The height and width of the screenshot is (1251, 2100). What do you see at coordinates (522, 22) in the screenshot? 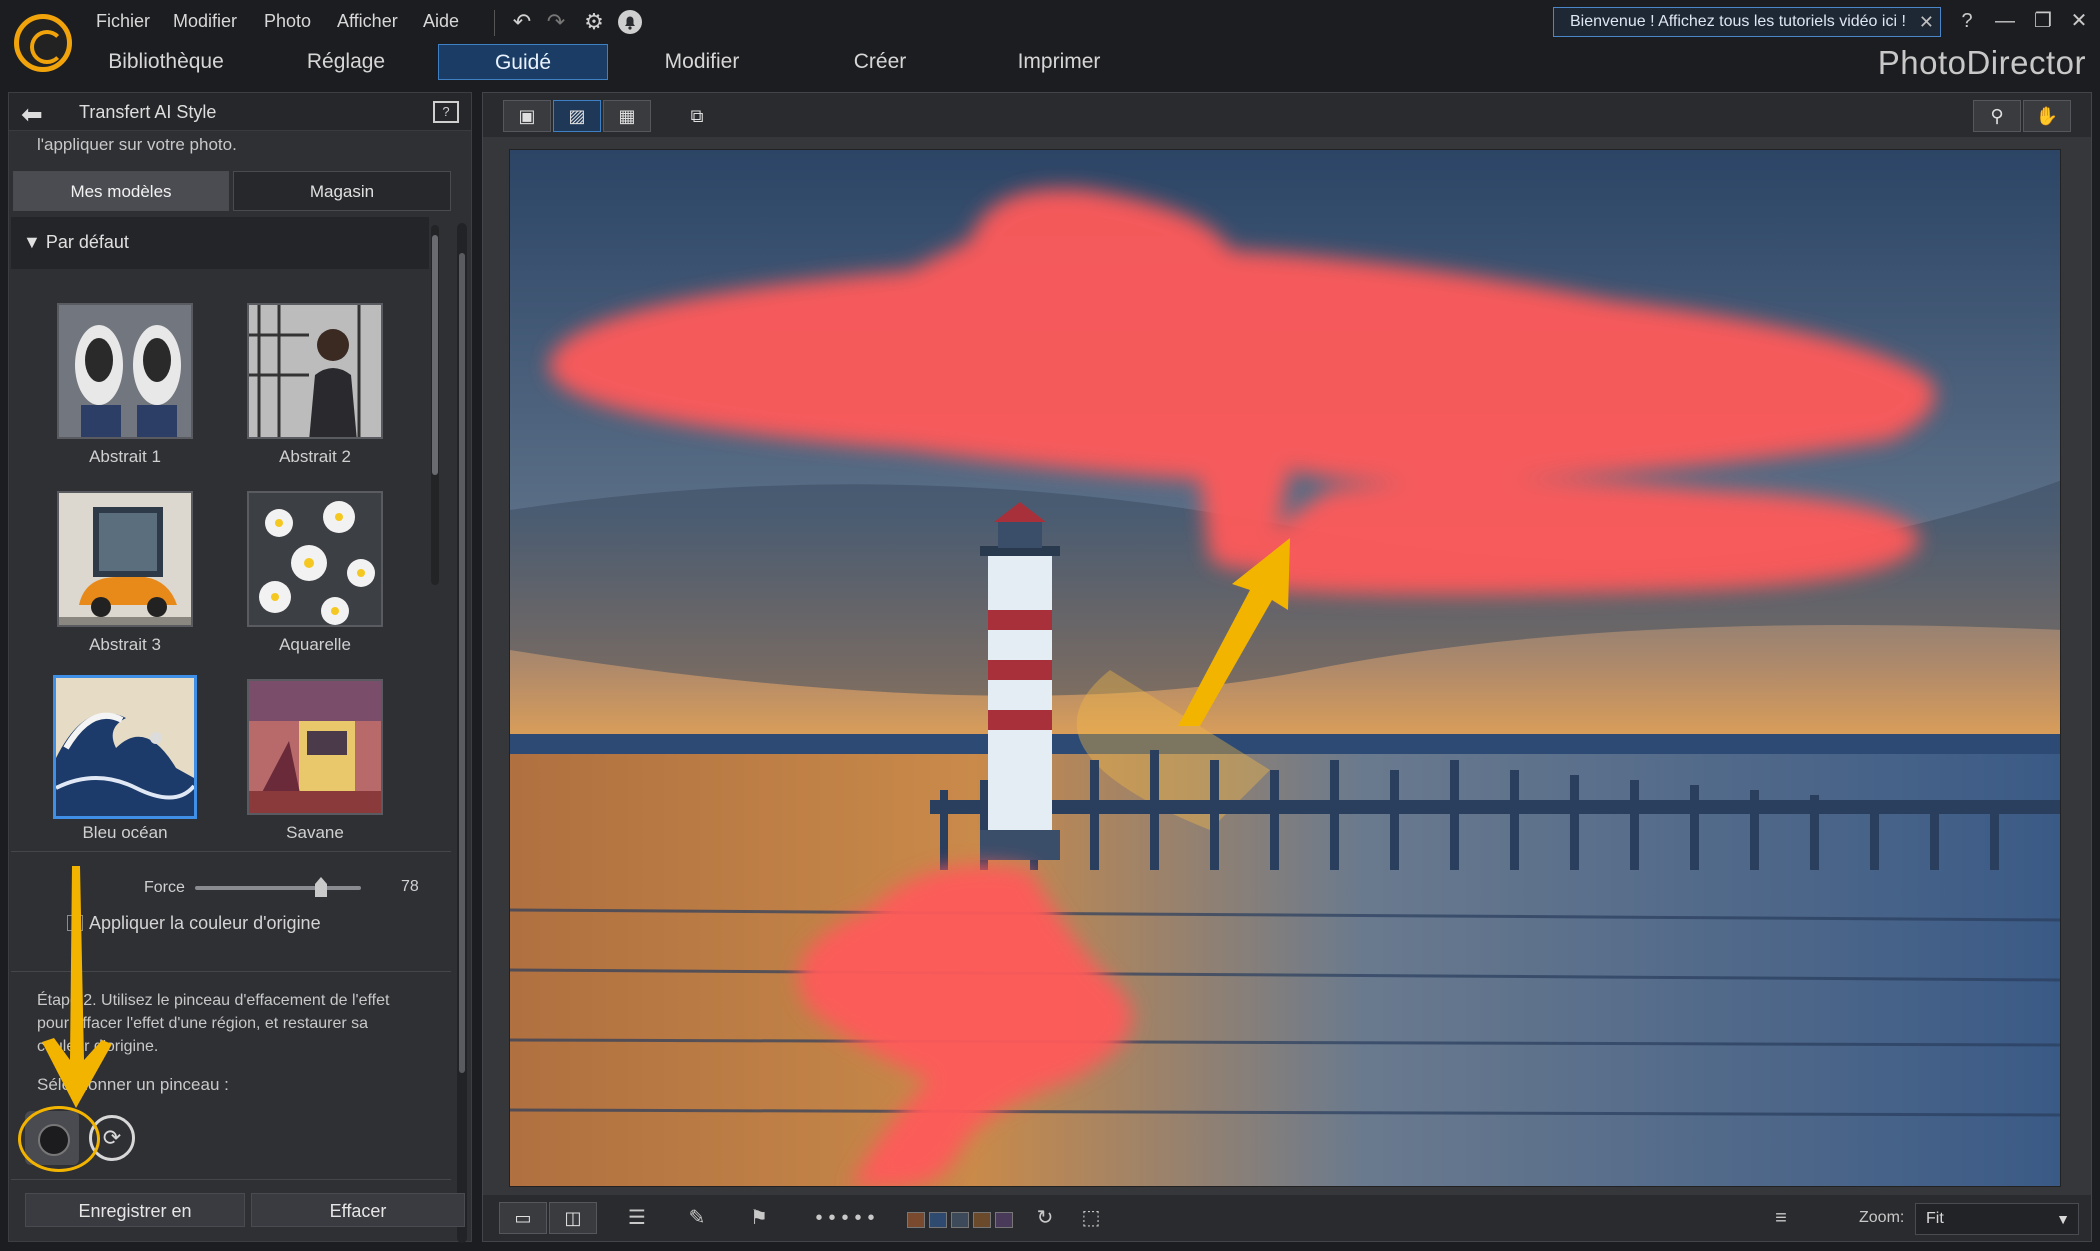
I see `undo-icon: ↶` at bounding box center [522, 22].